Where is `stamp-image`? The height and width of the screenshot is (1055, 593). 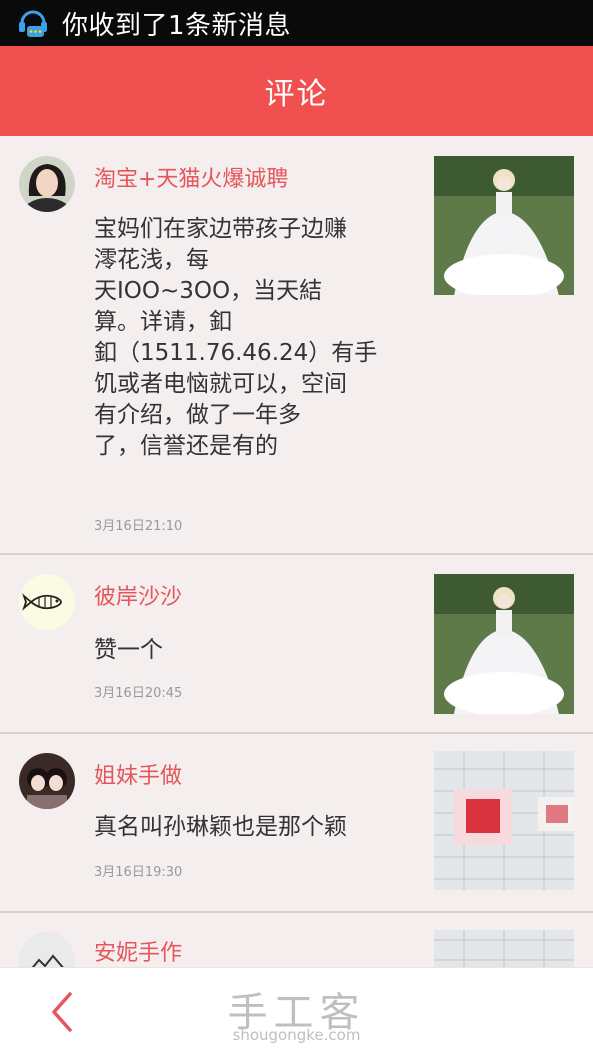
stamp-image is located at coordinates (504, 820).